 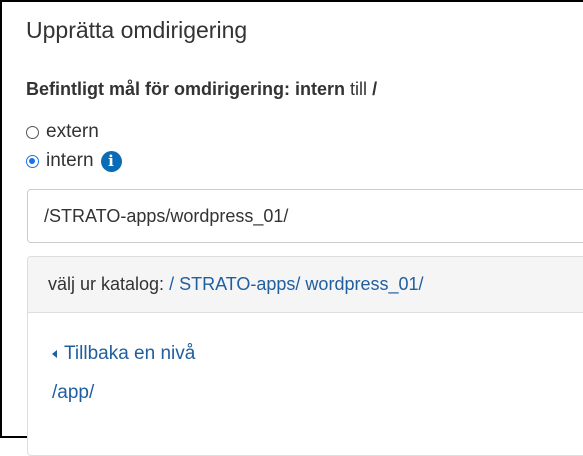 I want to click on current-target-path: /, so click(x=375, y=89).